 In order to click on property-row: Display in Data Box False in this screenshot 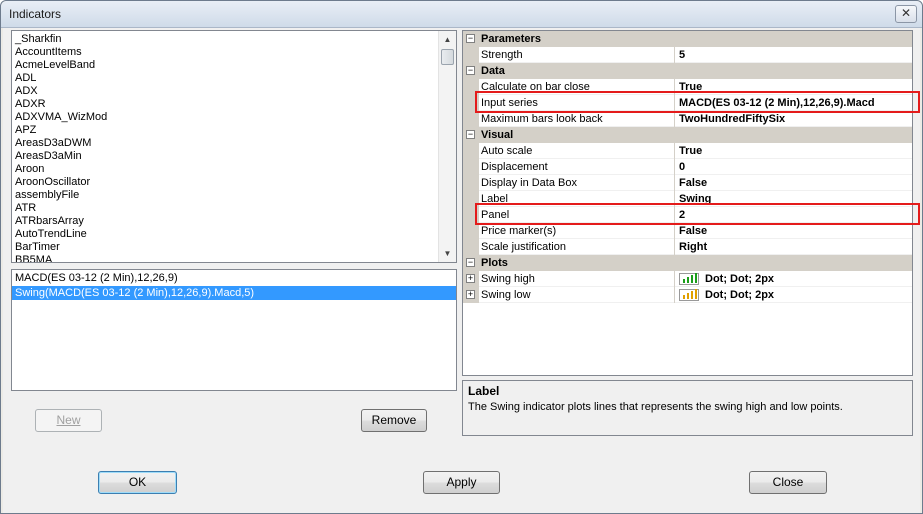, I will do `click(687, 183)`.